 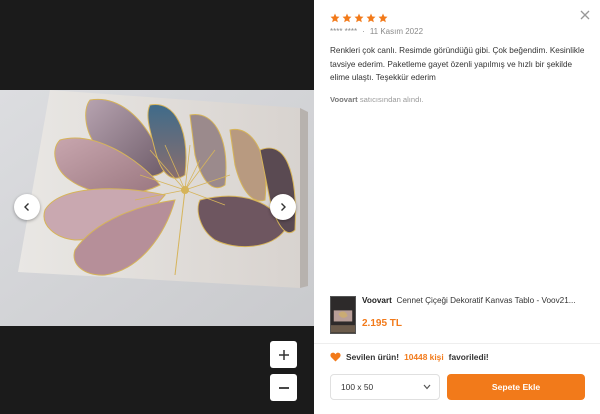 I want to click on zoom-out-button, so click(x=283, y=387).